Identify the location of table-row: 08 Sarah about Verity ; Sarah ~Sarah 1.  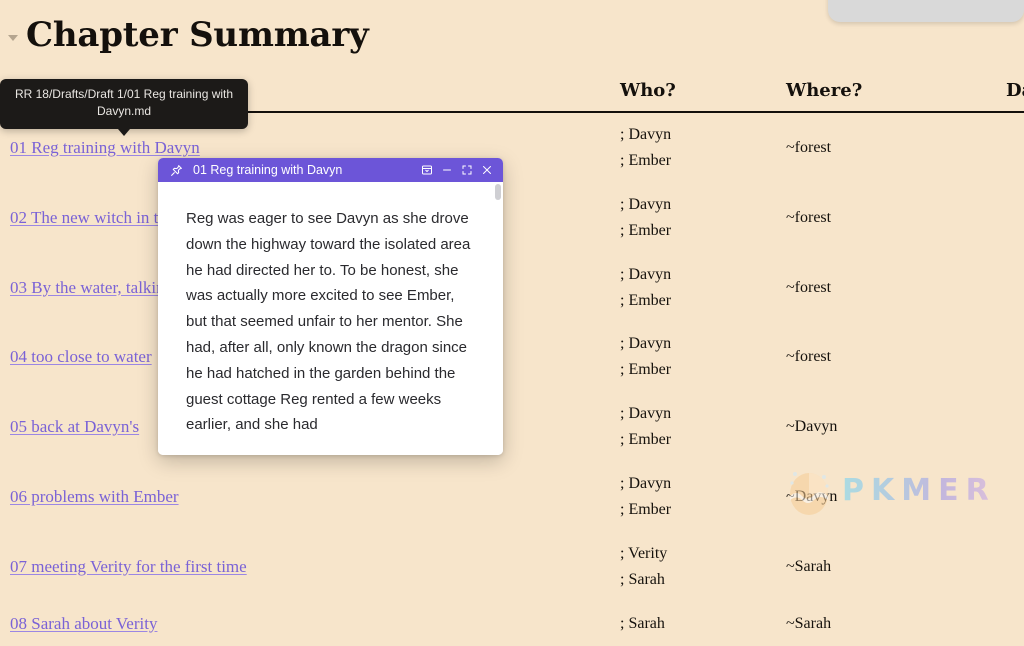
(512, 624).